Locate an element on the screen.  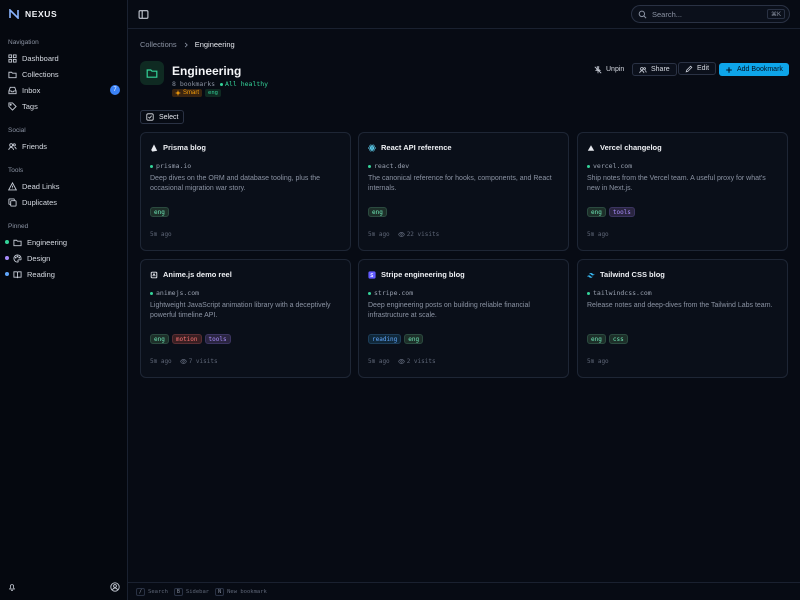
unpin-label: Unpin is located at coordinates (615, 69).